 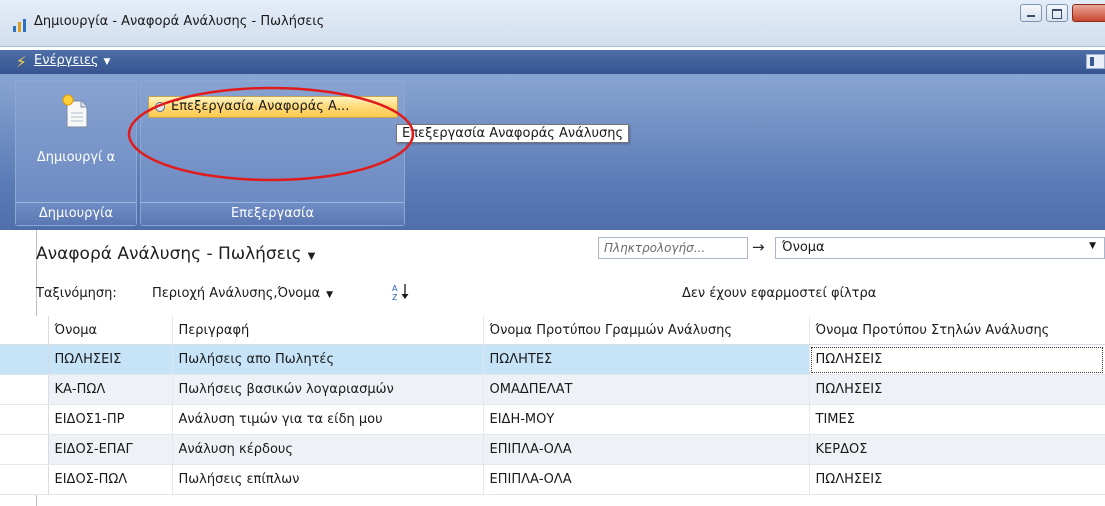 I want to click on search-input, so click(x=673, y=248).